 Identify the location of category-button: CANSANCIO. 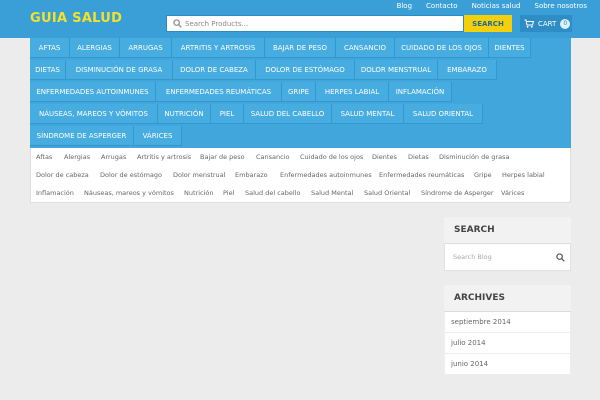
(365, 48).